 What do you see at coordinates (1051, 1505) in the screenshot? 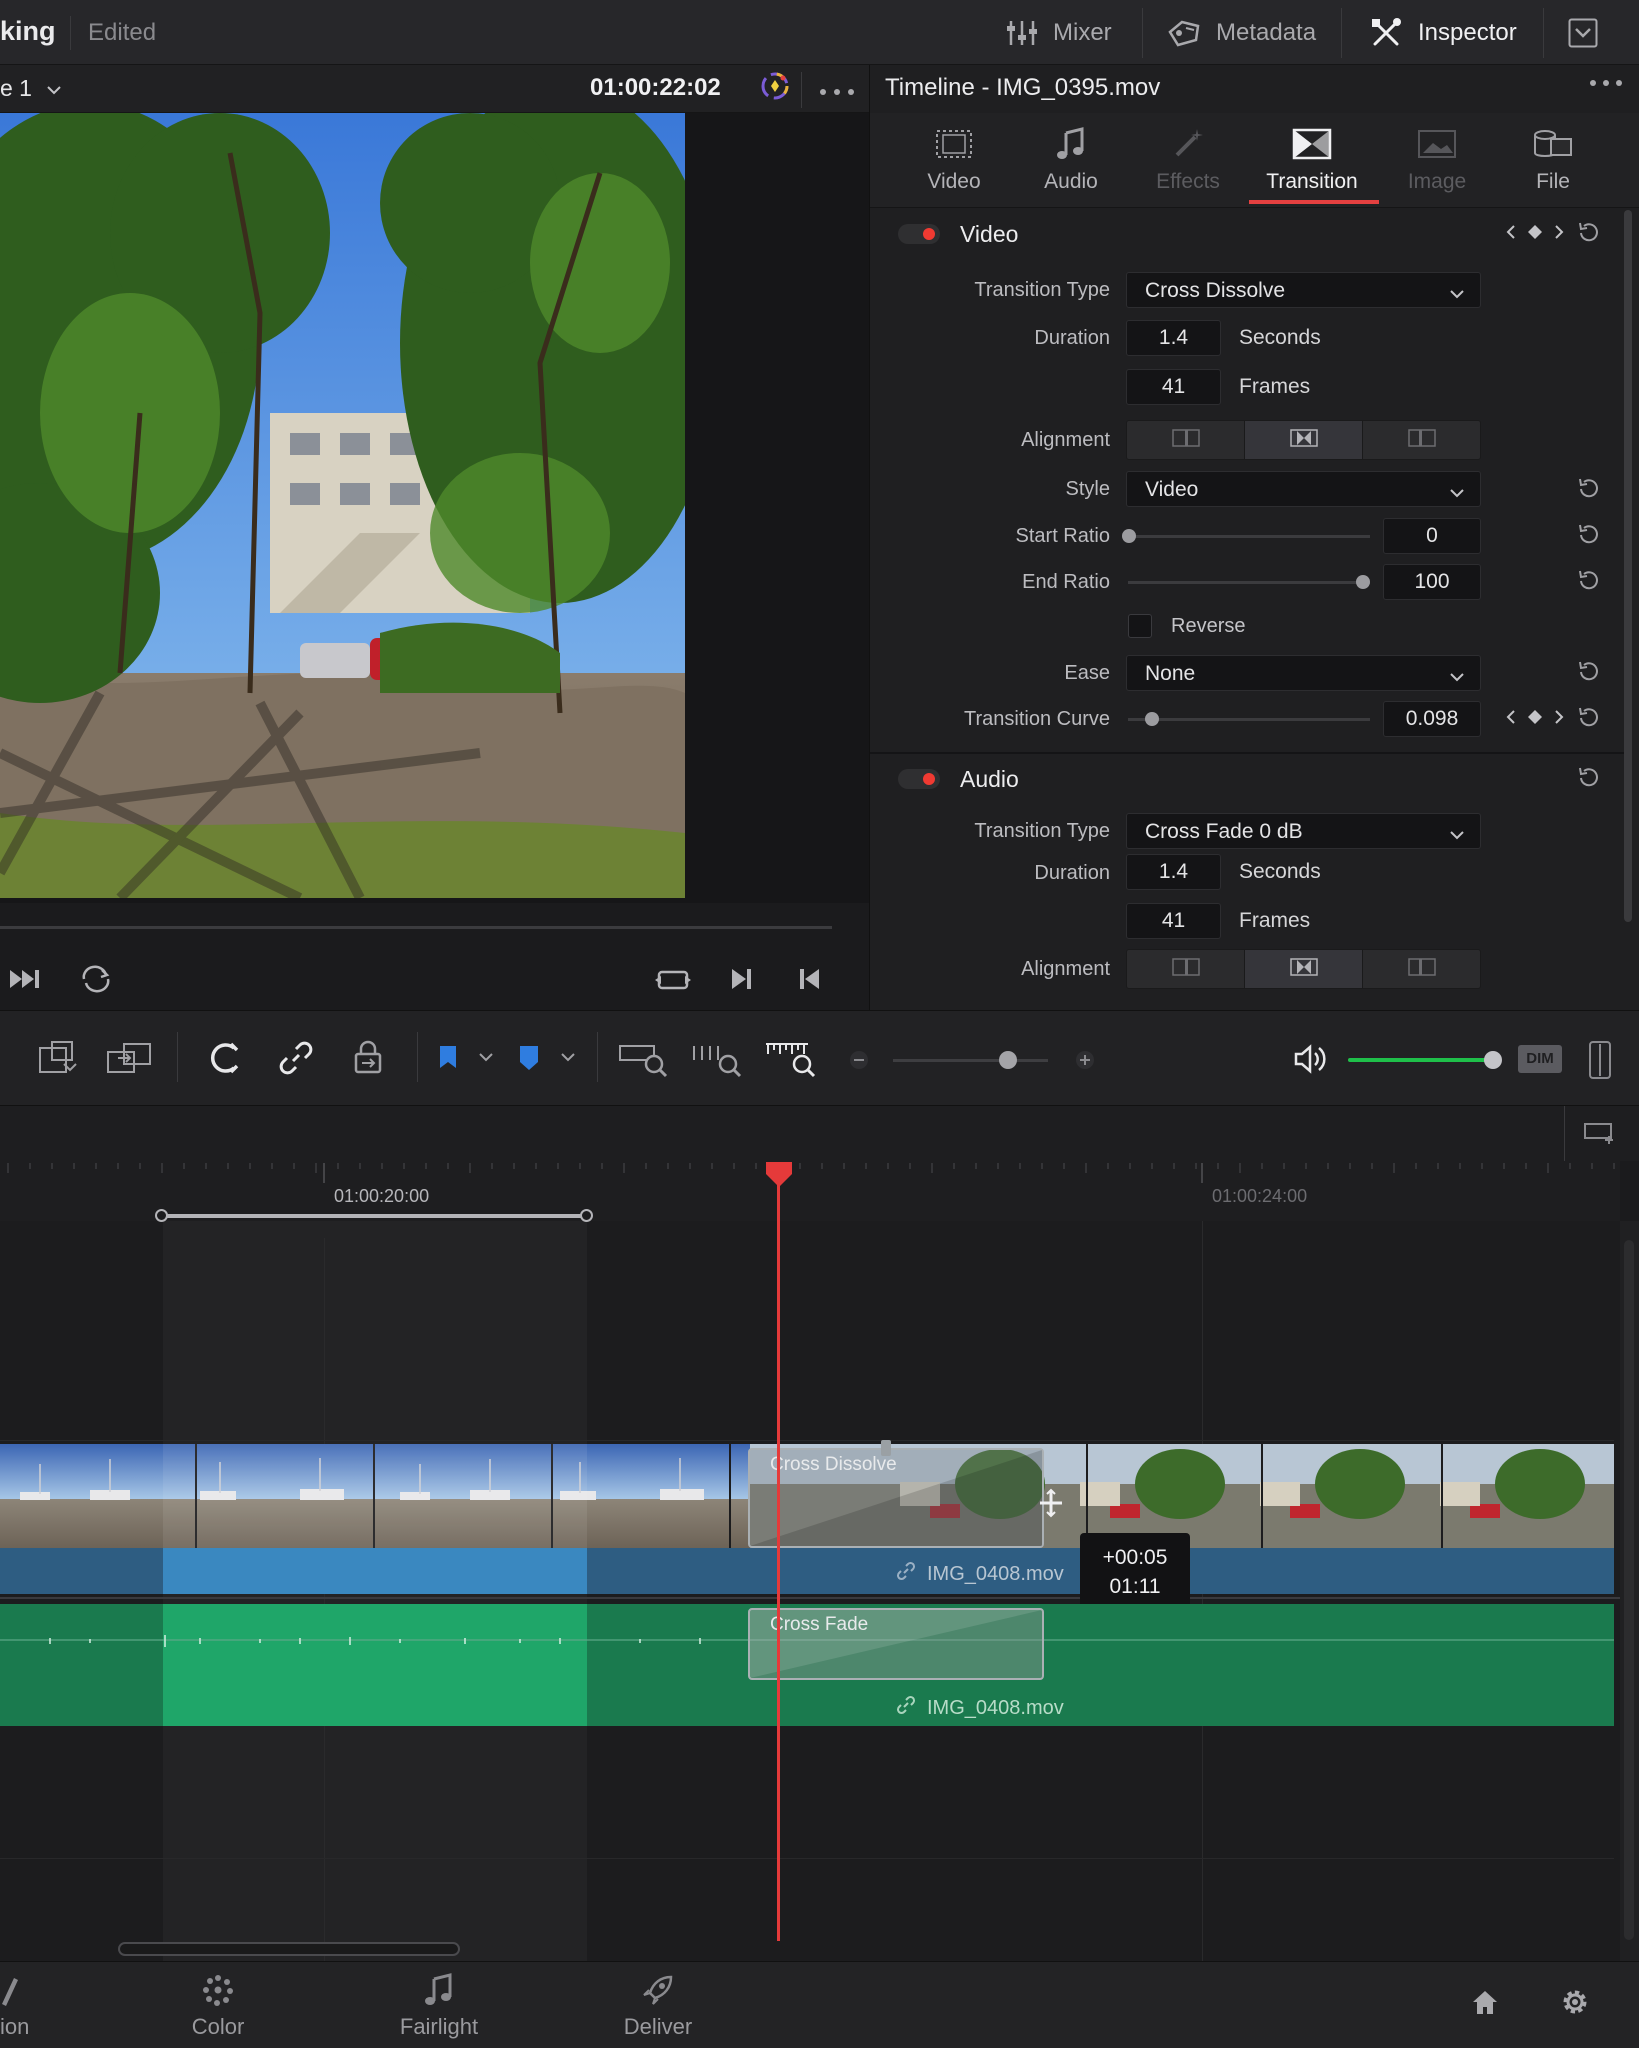
I see `trim-cursor-icon` at bounding box center [1051, 1505].